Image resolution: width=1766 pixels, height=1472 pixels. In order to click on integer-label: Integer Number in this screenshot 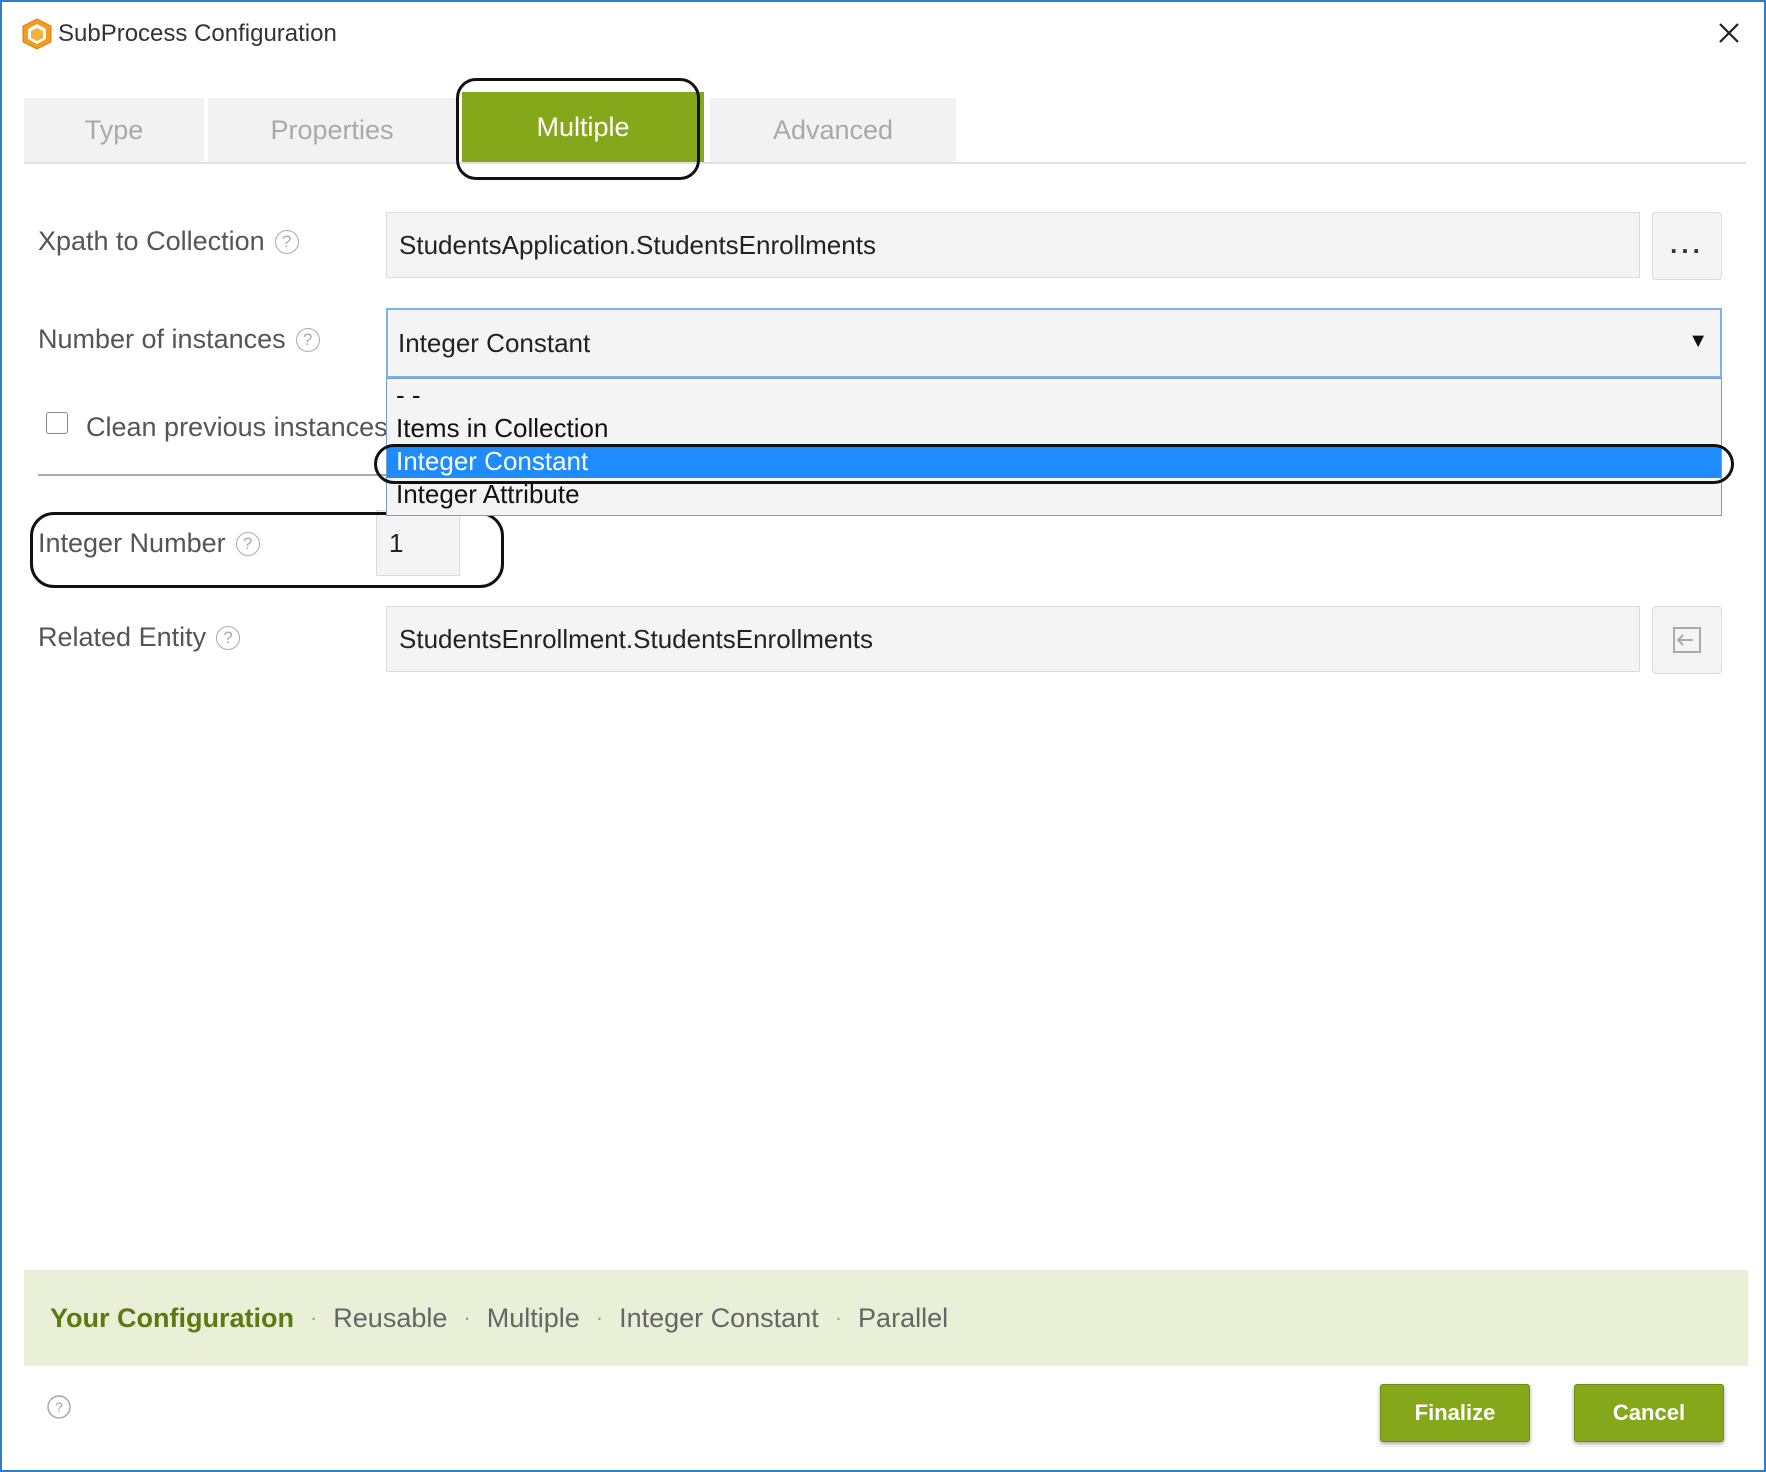, I will do `click(132, 543)`.